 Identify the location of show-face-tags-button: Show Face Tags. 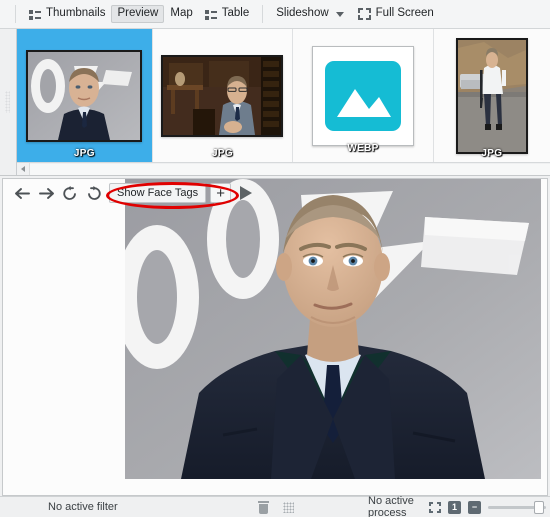
(158, 193).